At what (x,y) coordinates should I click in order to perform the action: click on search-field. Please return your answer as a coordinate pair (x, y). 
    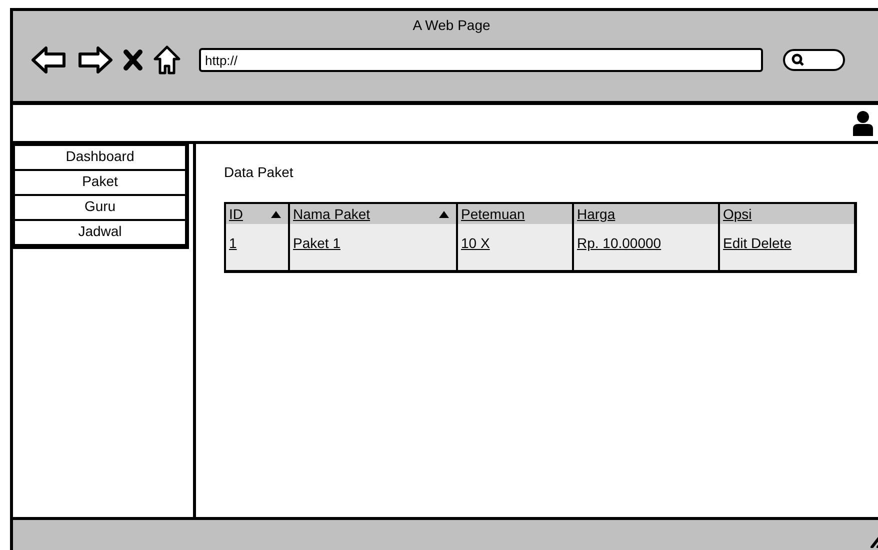
    Looking at the image, I should click on (814, 60).